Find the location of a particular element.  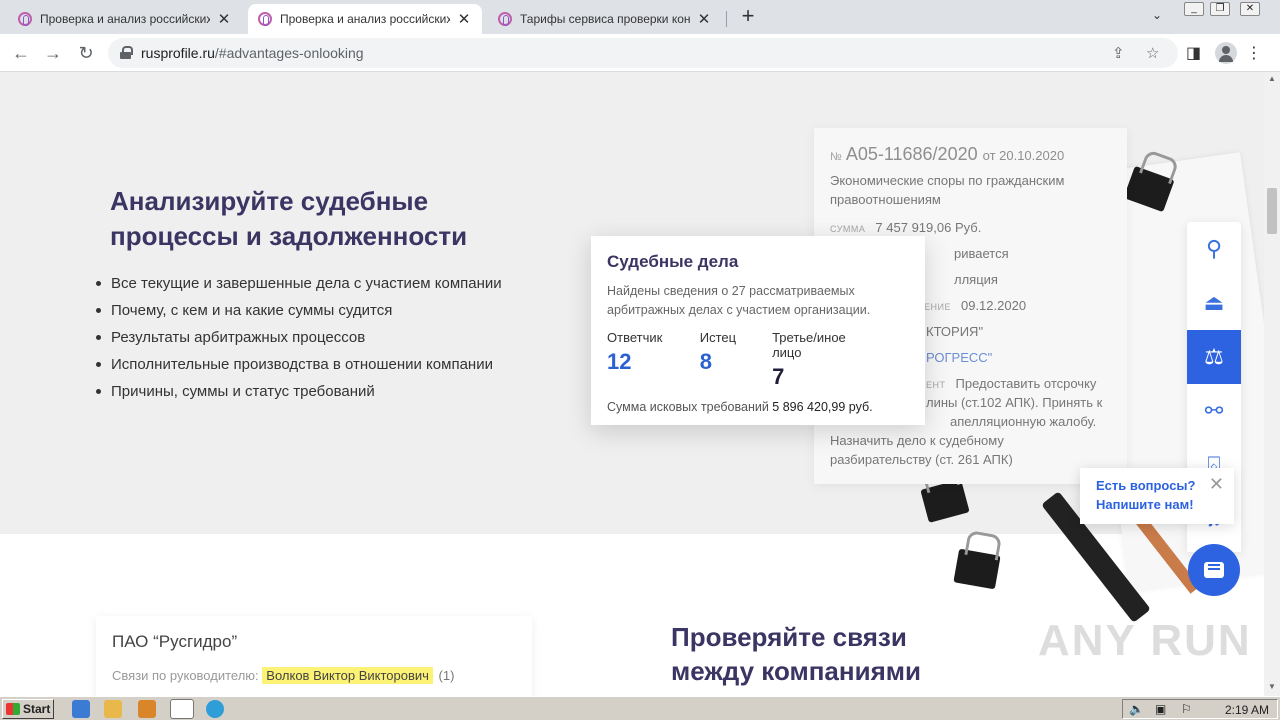

search-icon: ⚲ is located at coordinates (1214, 249).